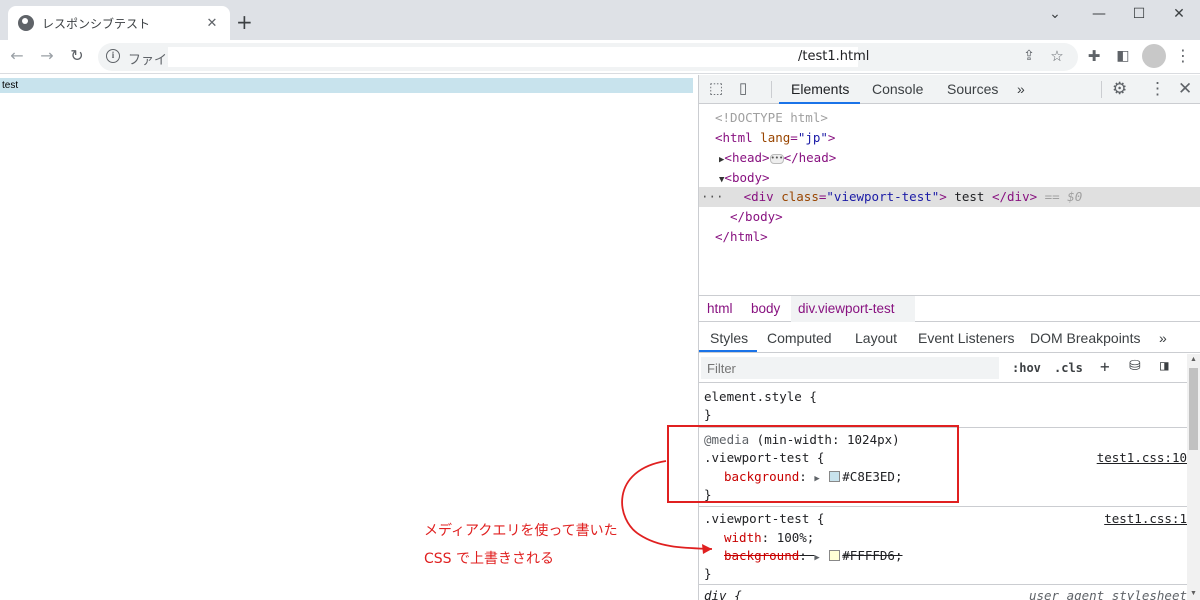 The height and width of the screenshot is (600, 1200). I want to click on rule-selector-div: div {, so click(723, 593).